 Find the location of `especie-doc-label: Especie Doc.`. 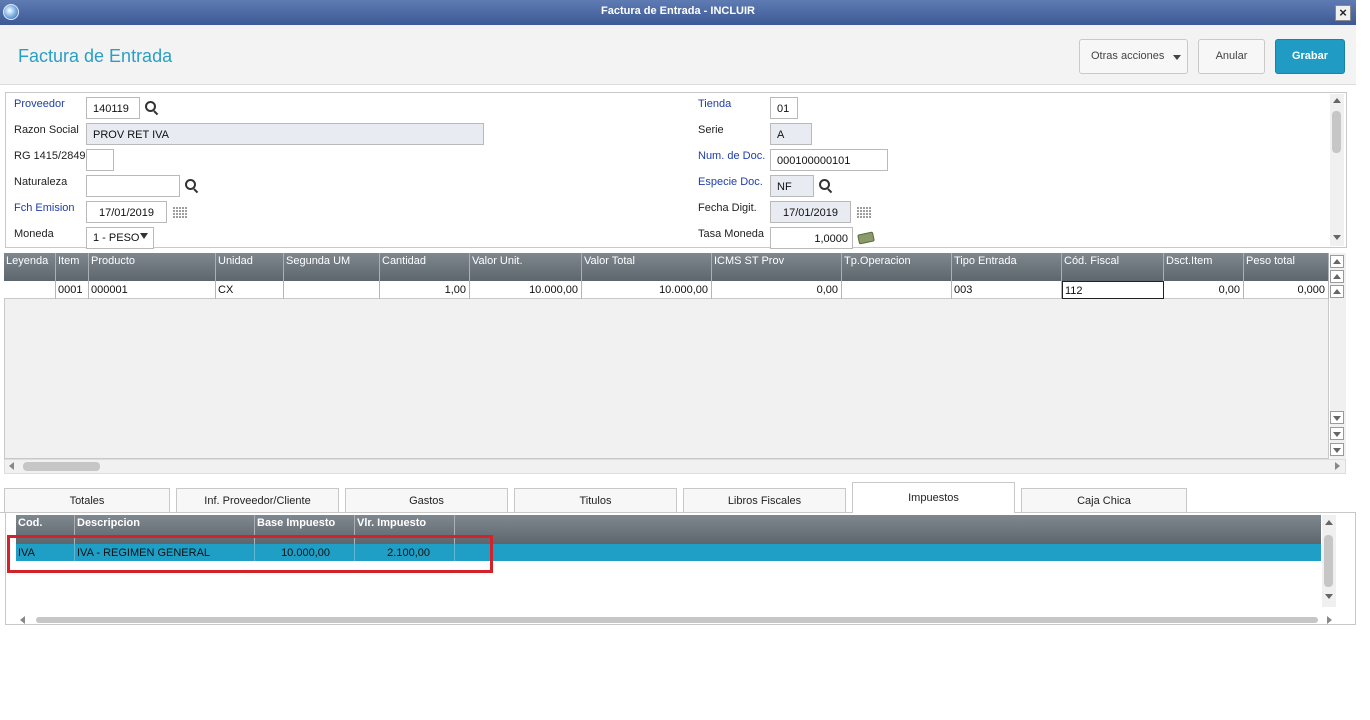

especie-doc-label: Especie Doc. is located at coordinates (730, 182).